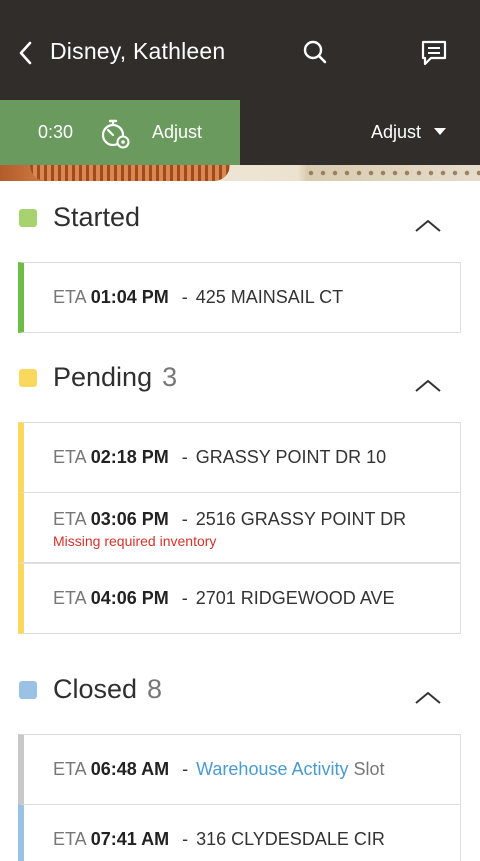 The width and height of the screenshot is (480, 861). I want to click on activity-address: 2701 RIDGEWOOD AVE, so click(295, 598).